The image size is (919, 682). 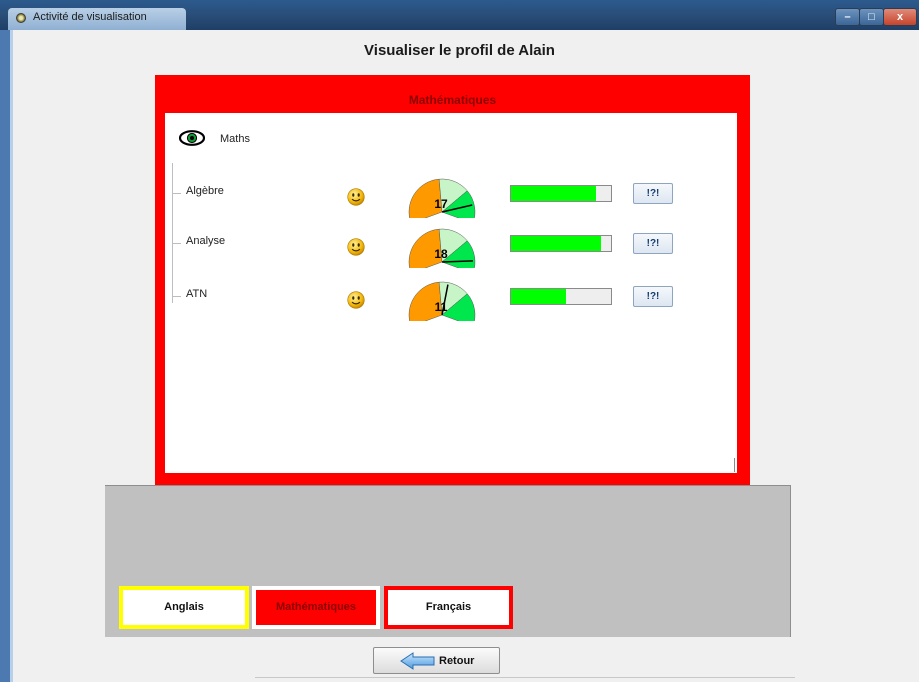 I want to click on skill-label: ATN, so click(x=197, y=294).